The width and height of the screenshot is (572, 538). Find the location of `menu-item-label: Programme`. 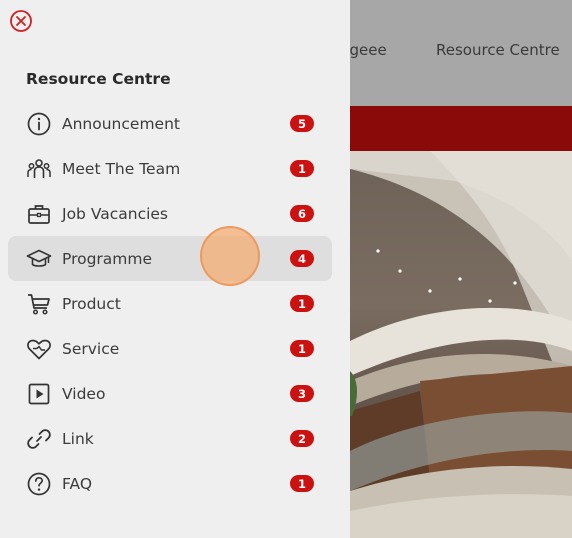

menu-item-label: Programme is located at coordinates (107, 258).